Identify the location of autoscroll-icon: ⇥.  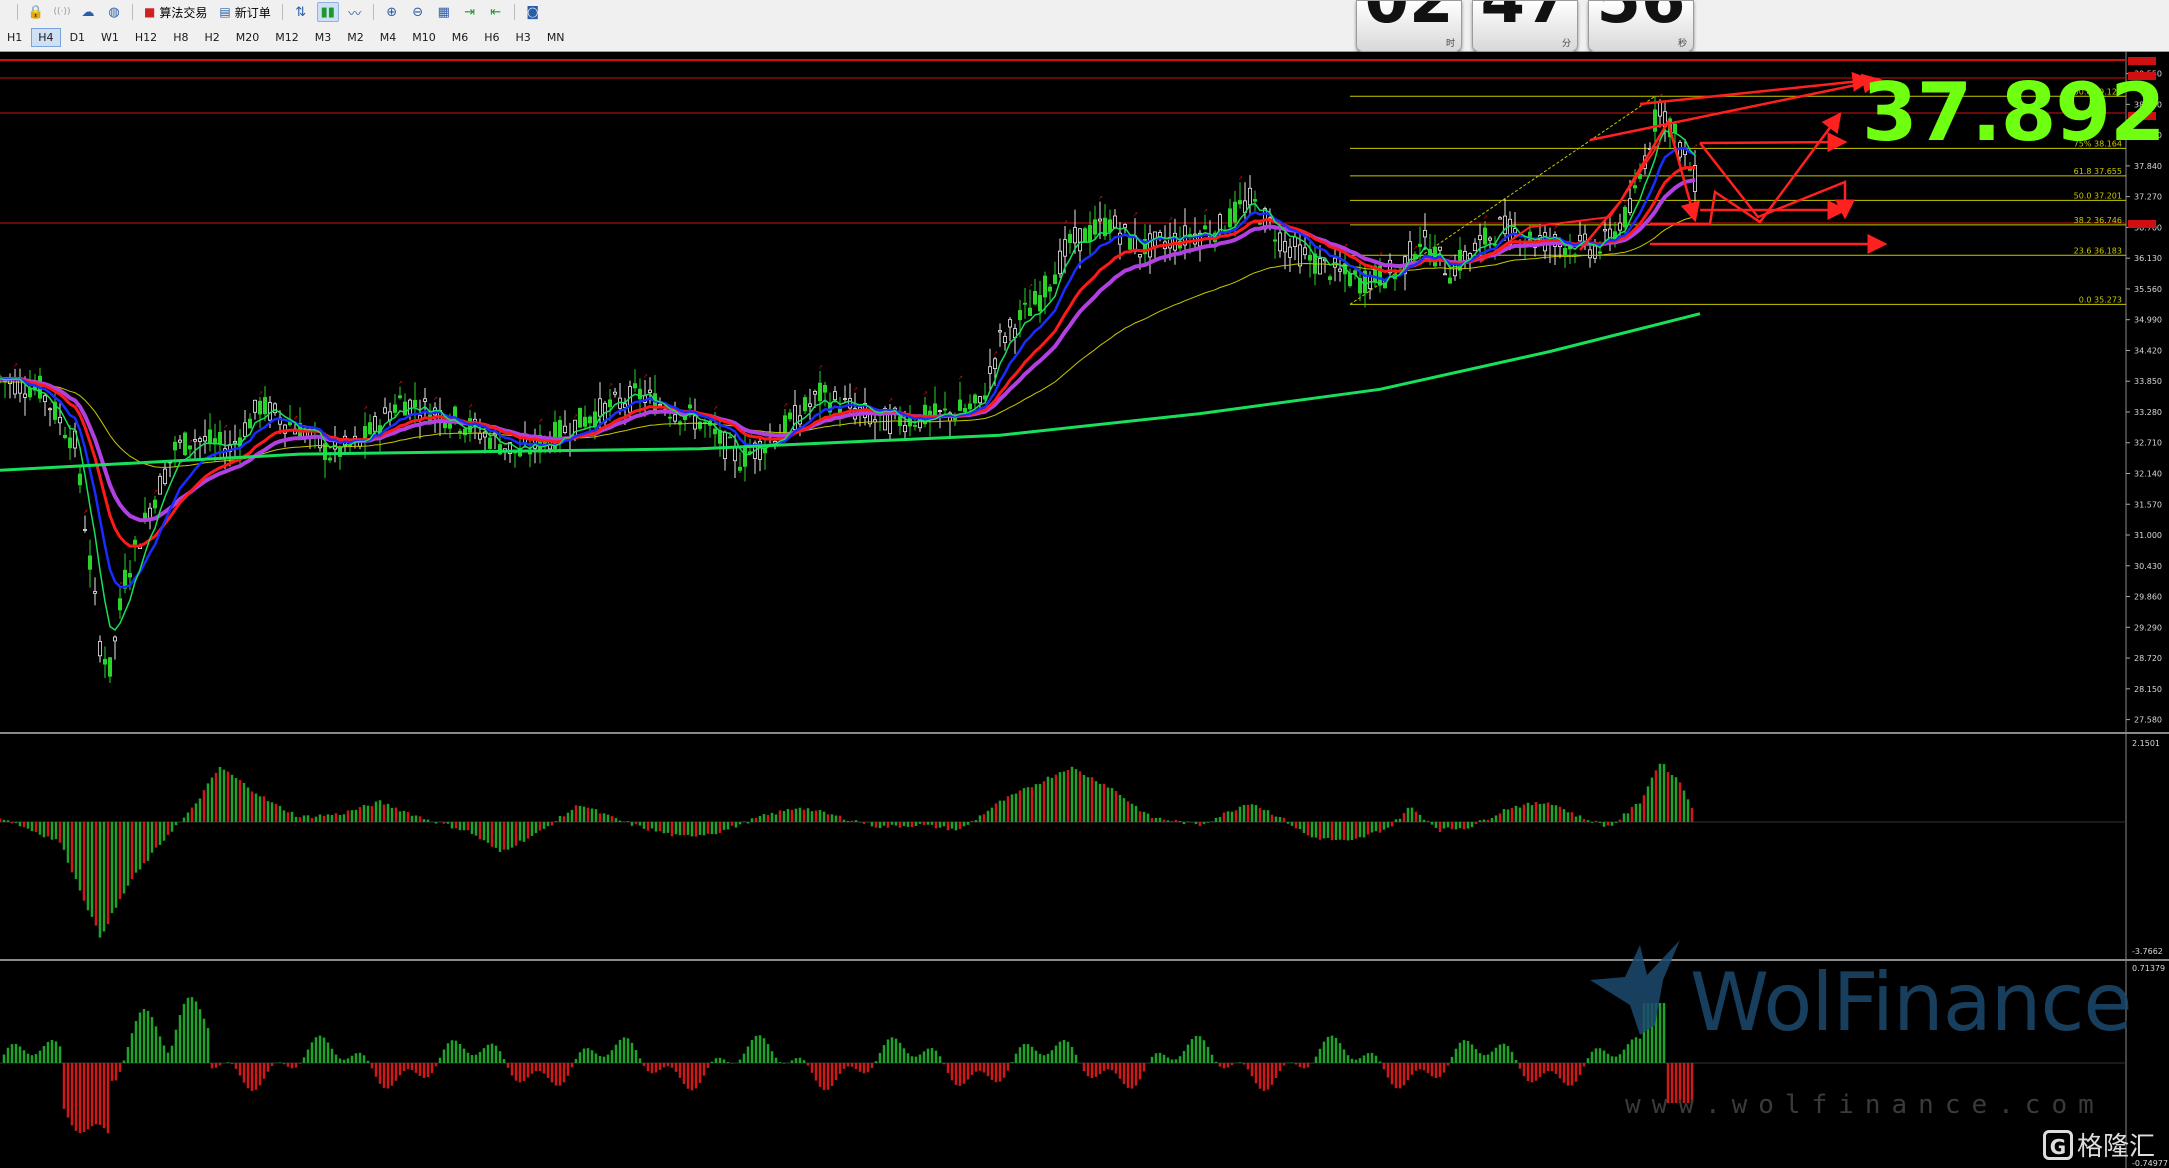
(470, 12).